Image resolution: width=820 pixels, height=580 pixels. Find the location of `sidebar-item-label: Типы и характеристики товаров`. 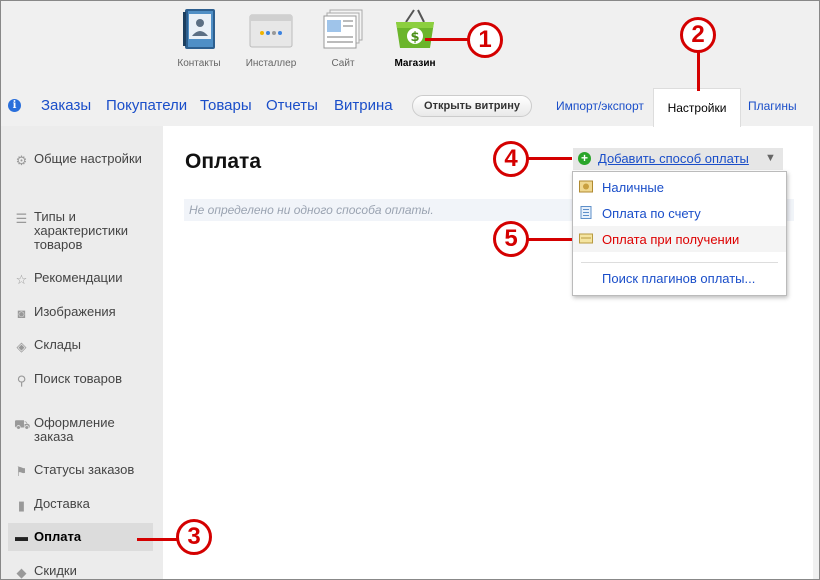

sidebar-item-label: Типы и характеристики товаров is located at coordinates (81, 230).